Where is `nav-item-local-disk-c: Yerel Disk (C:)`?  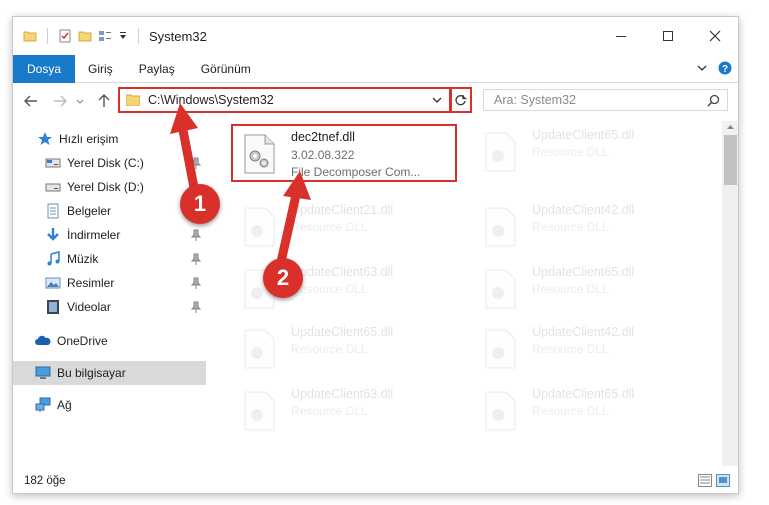 nav-item-local-disk-c: Yerel Disk (C:) is located at coordinates (109, 163).